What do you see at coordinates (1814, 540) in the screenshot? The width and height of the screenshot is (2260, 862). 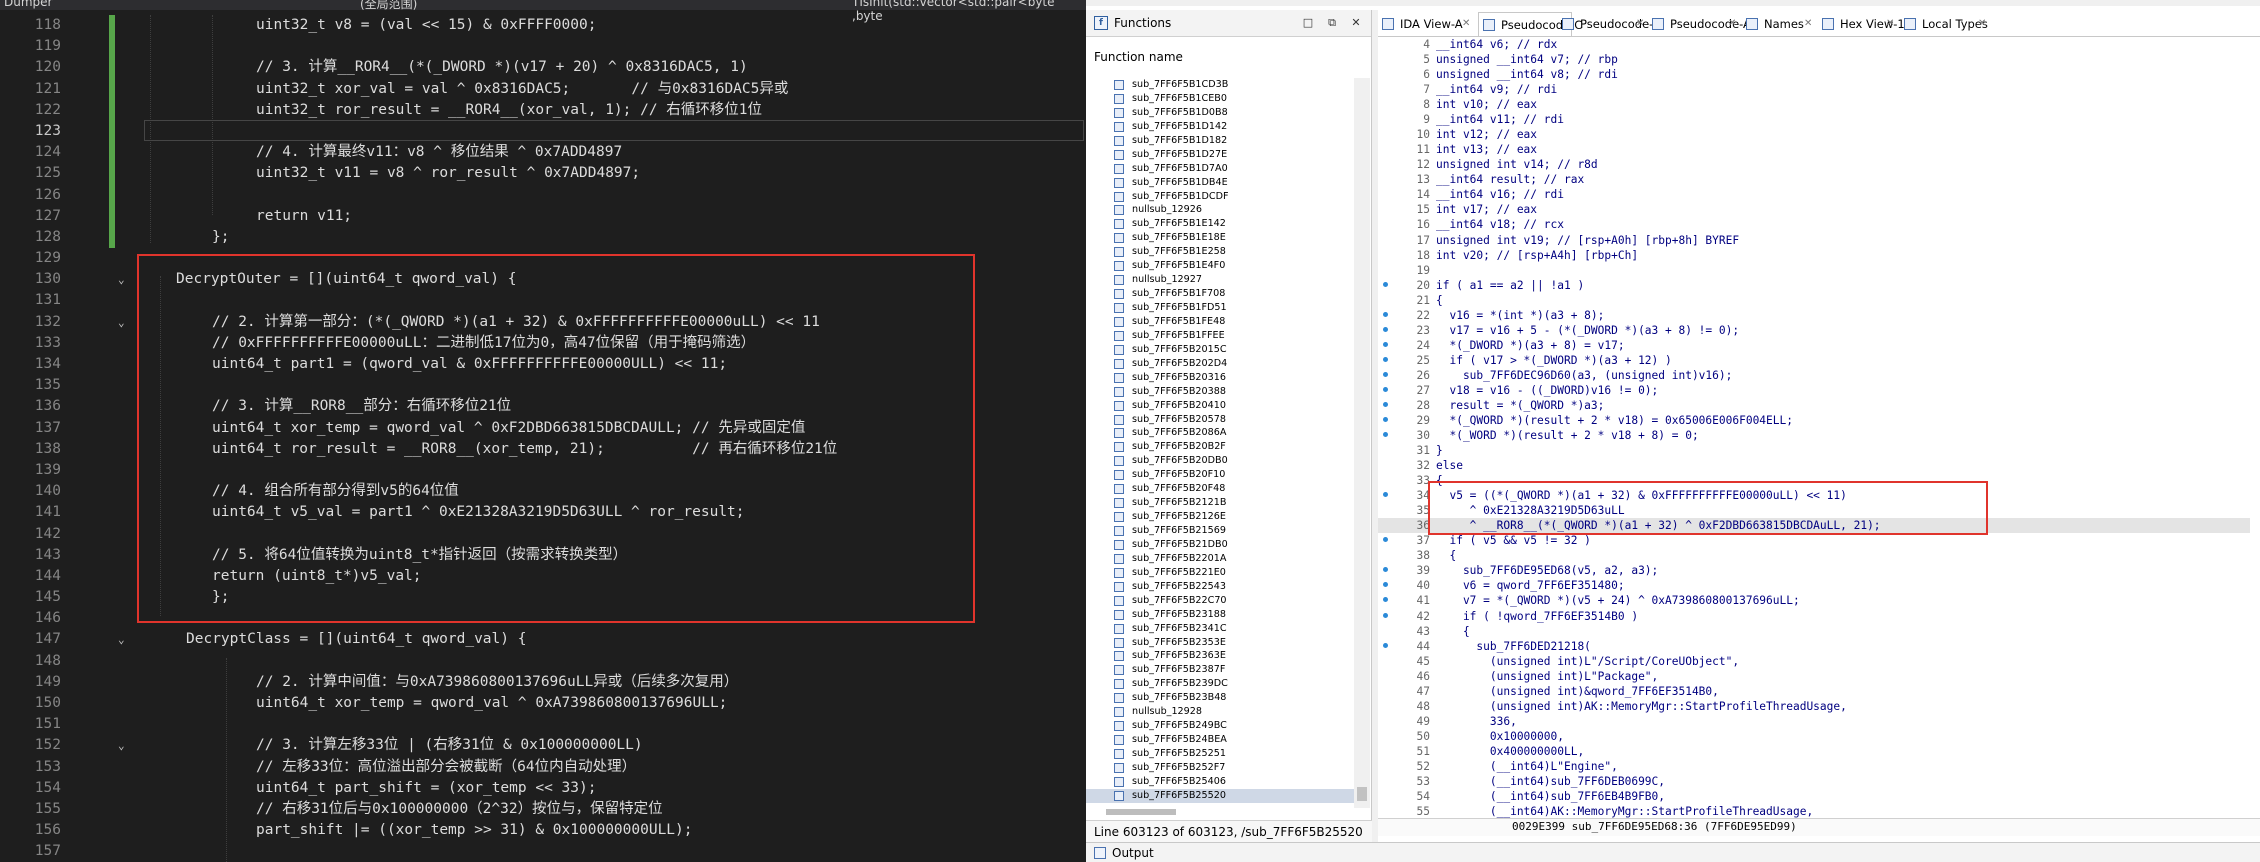 I see `pseudocode-line: 37 if ( v5 && v5 != 32 )` at bounding box center [1814, 540].